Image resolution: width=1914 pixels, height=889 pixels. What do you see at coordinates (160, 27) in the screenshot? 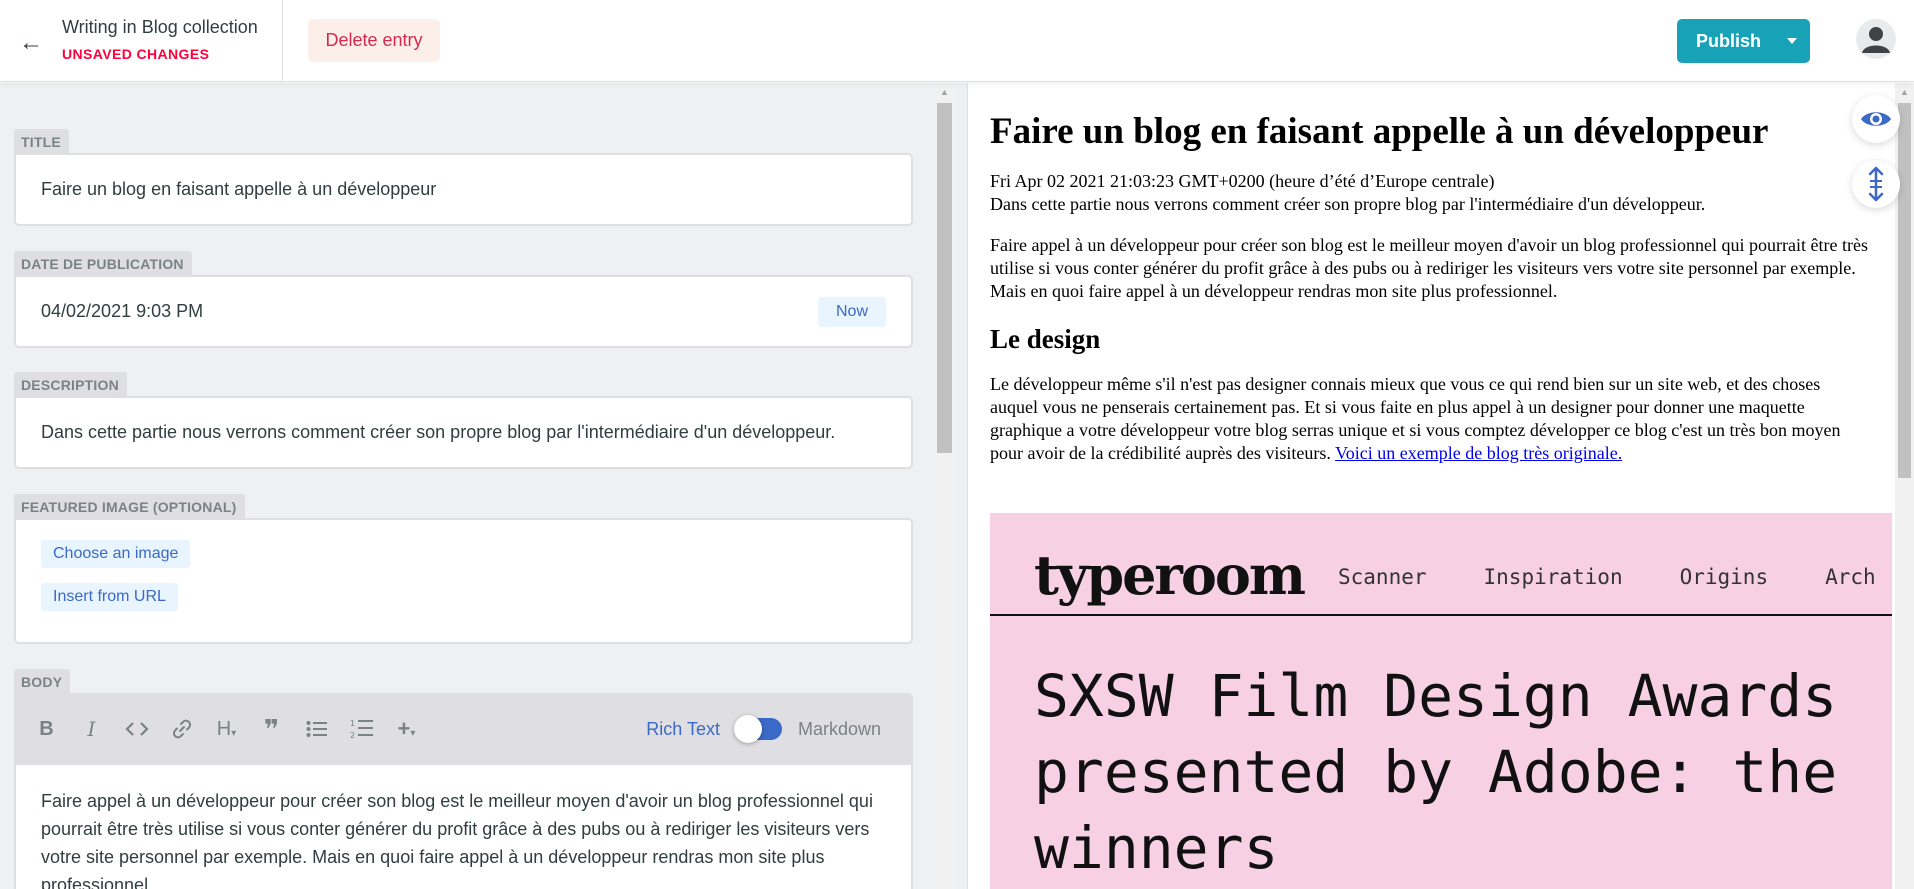
I see `collection-title: Writing in Blog collection` at bounding box center [160, 27].